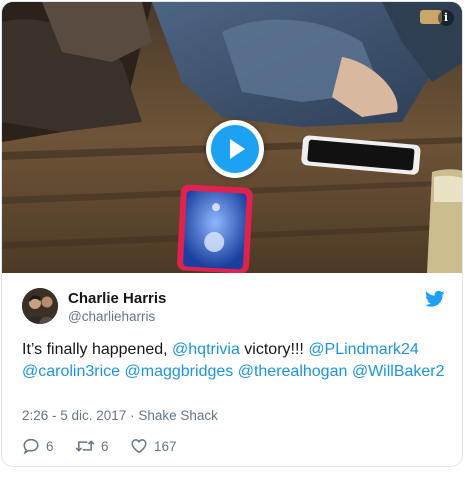  Describe the element at coordinates (435, 299) in the screenshot. I see `twitter-bird-icon` at that location.